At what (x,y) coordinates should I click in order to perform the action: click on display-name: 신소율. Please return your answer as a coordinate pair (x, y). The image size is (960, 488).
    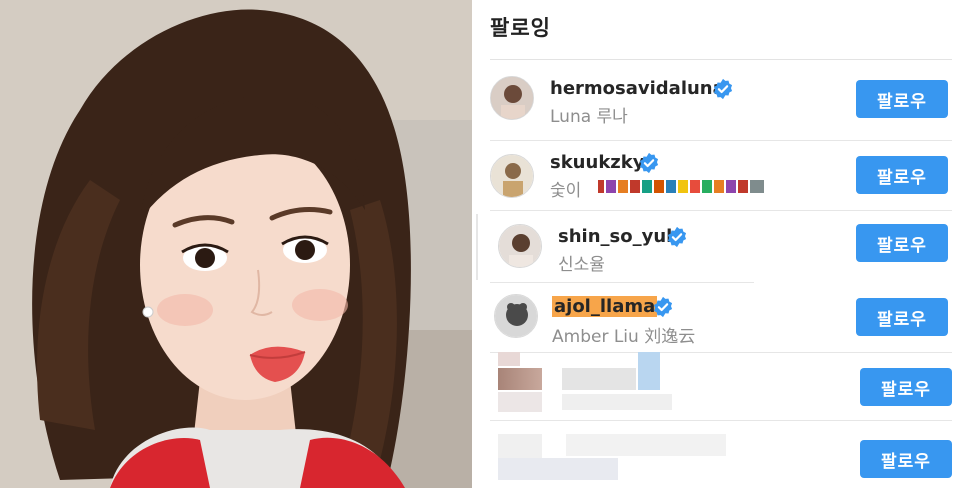
    Looking at the image, I should click on (581, 265).